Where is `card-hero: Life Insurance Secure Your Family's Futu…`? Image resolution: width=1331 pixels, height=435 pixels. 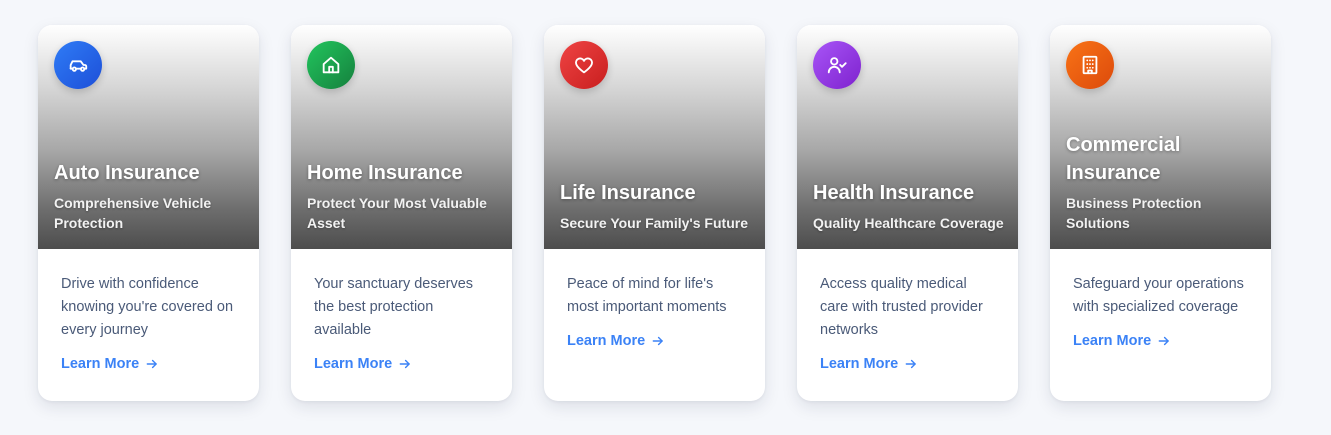
card-hero: Life Insurance Secure Your Family's Futu… is located at coordinates (654, 137).